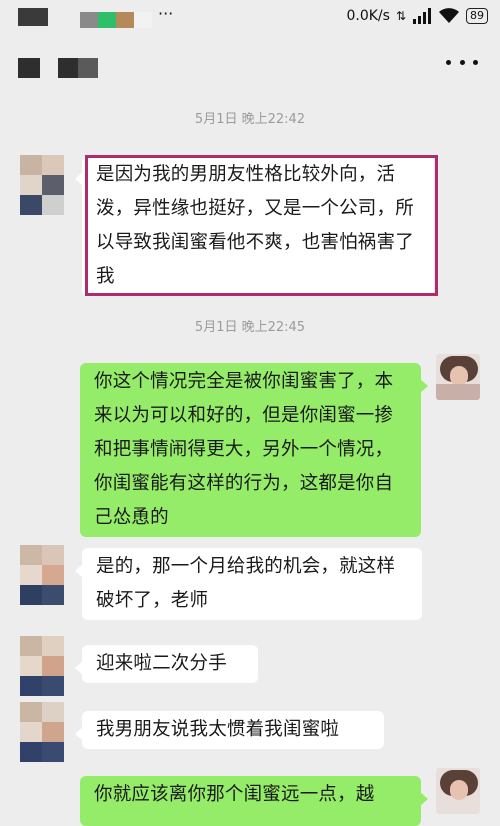 Image resolution: width=500 pixels, height=826 pixels. I want to click on highlight-frame, so click(261, 225).